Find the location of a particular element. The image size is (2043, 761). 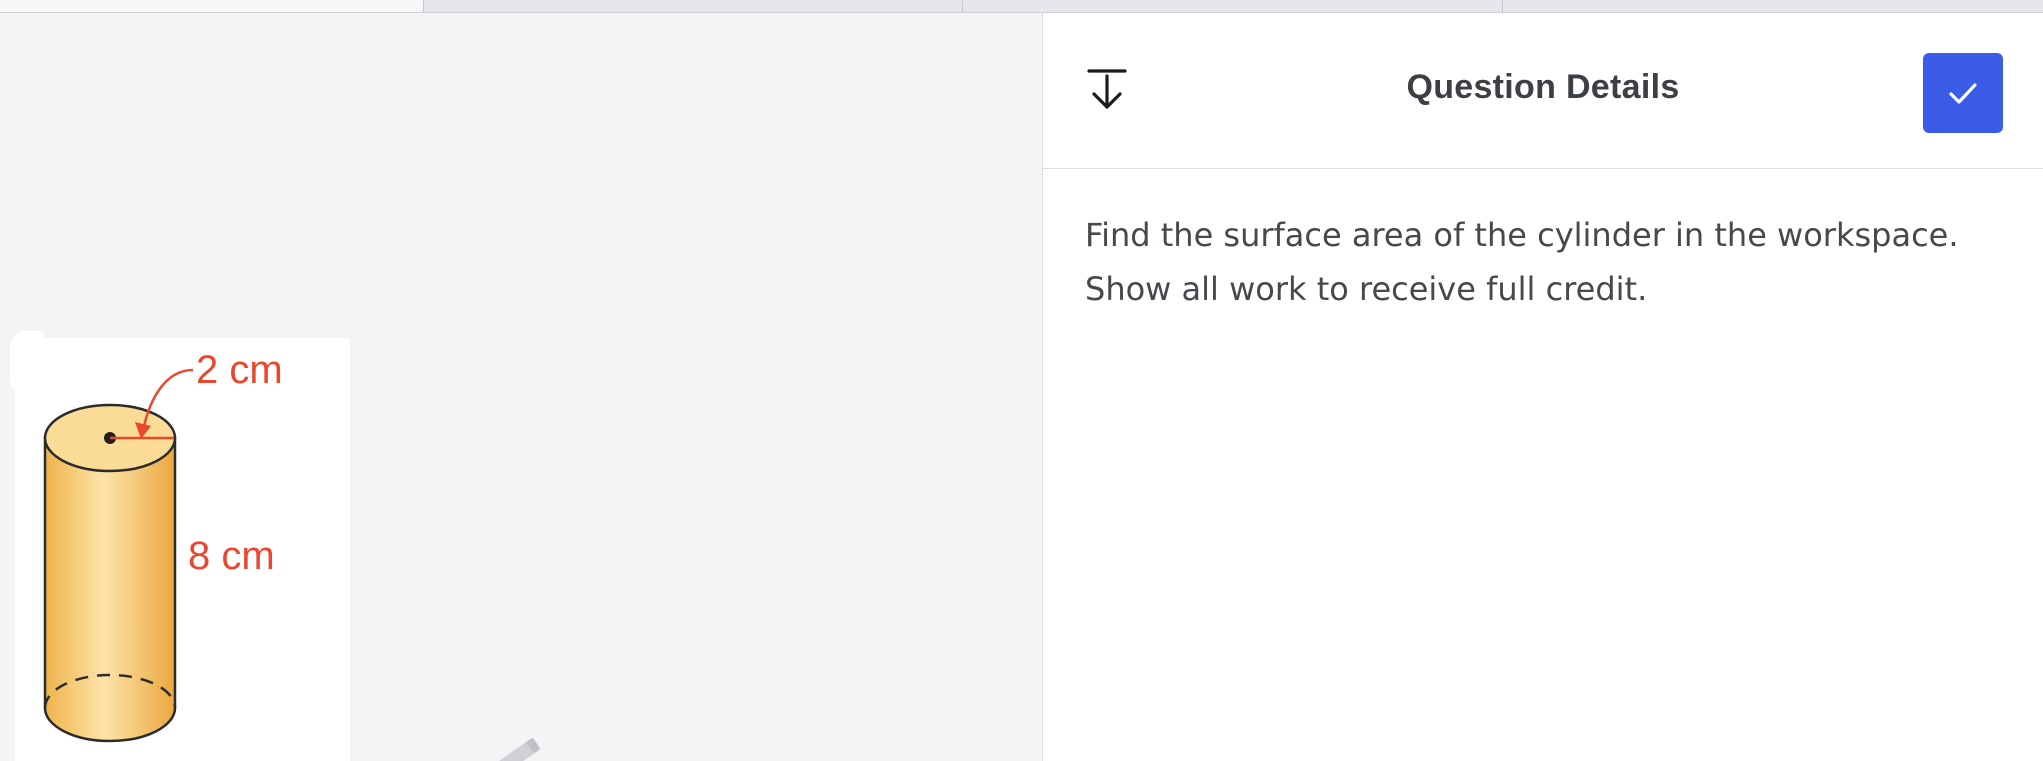

cylinder-figure-card: 2 cm 8 cm is located at coordinates (182, 549).